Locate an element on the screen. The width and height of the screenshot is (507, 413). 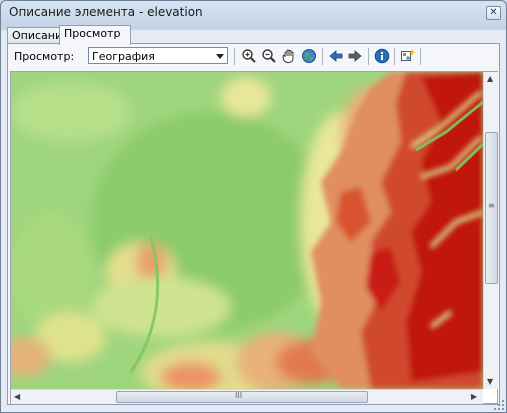
chevron-down-icon is located at coordinates (220, 56).